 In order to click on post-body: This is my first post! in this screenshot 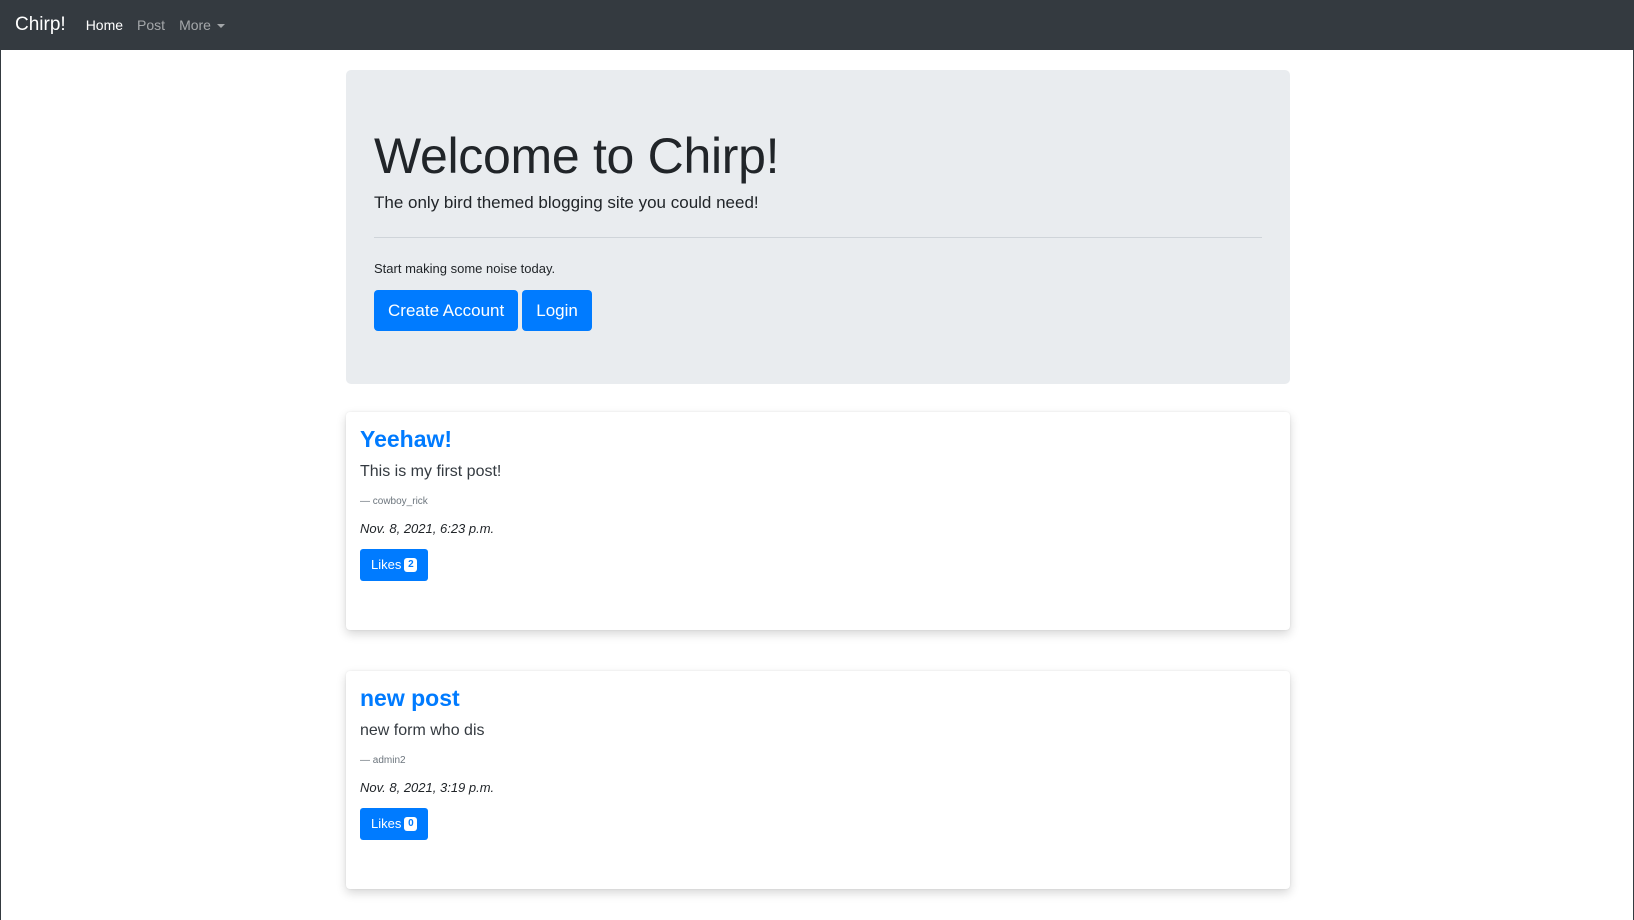, I will do `click(431, 471)`.